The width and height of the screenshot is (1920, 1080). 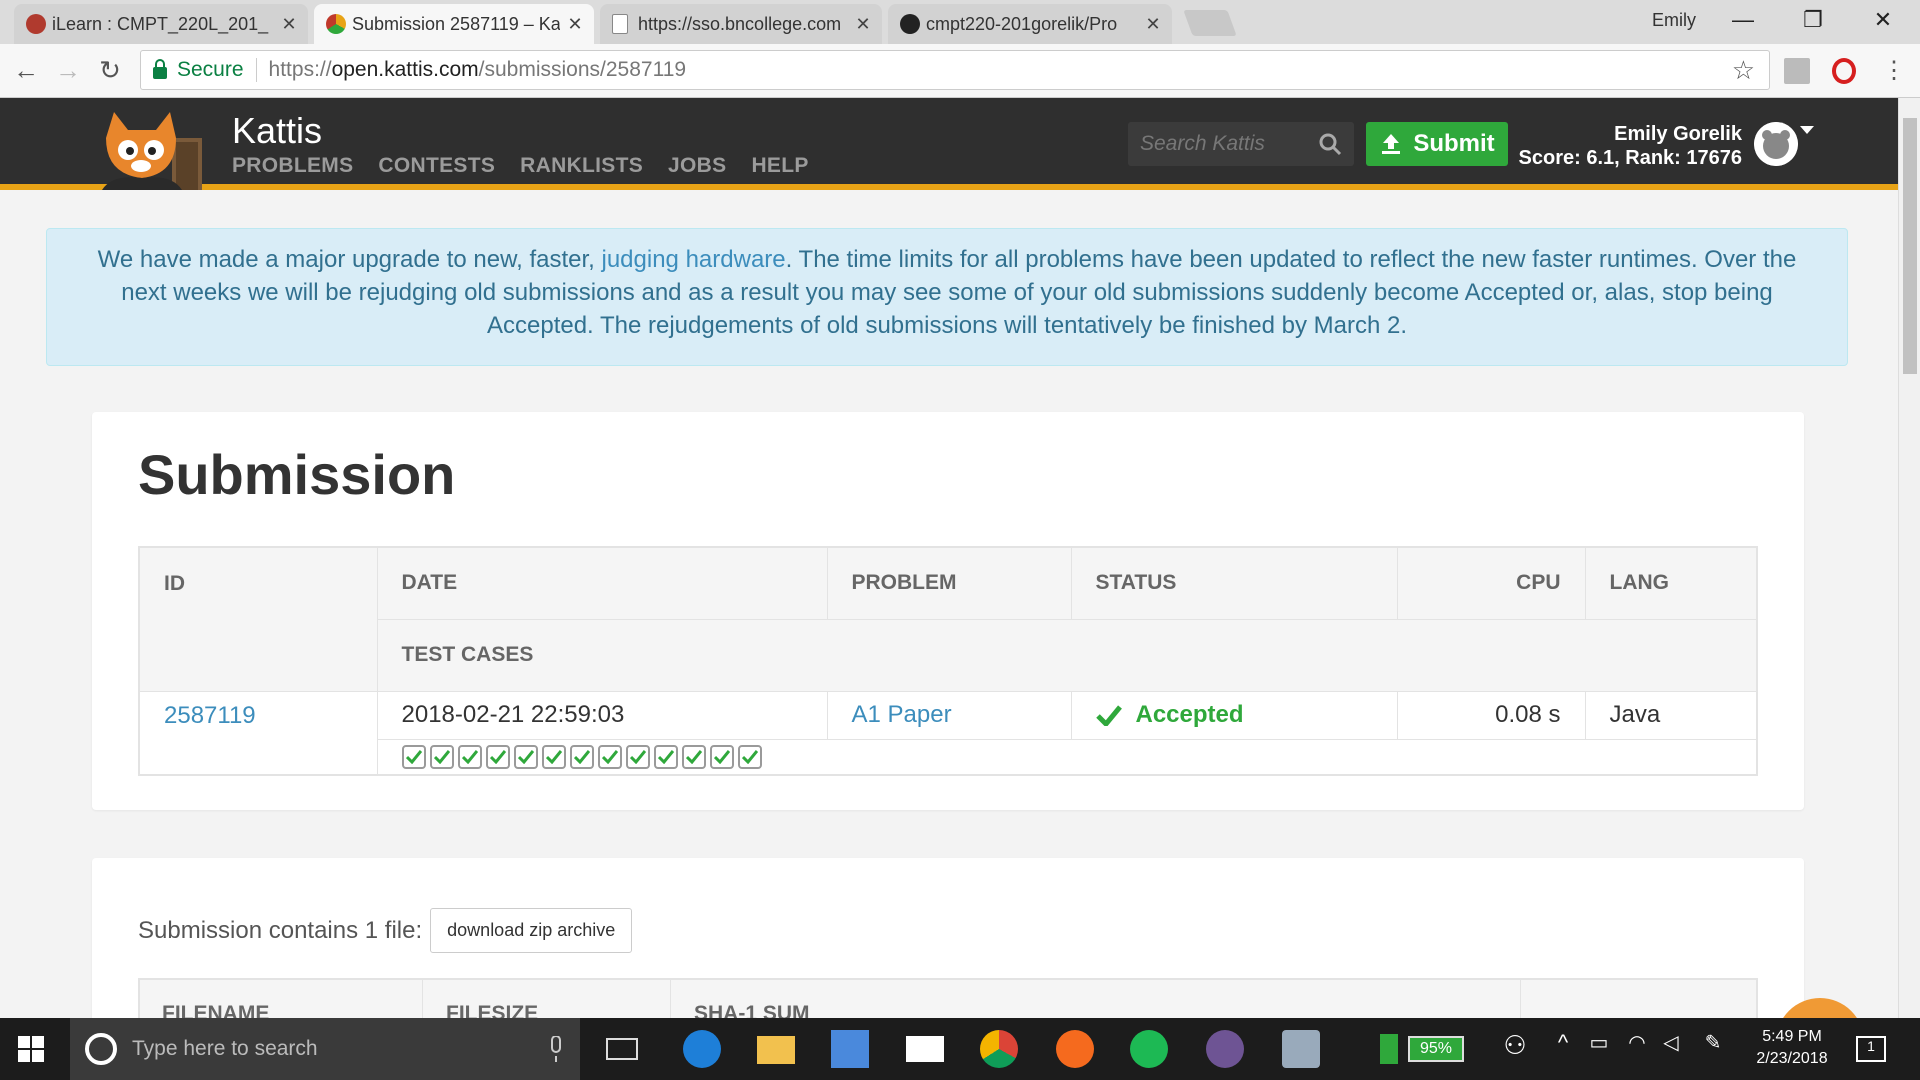 I want to click on menu-ranklists: RANKLISTS, so click(x=581, y=166).